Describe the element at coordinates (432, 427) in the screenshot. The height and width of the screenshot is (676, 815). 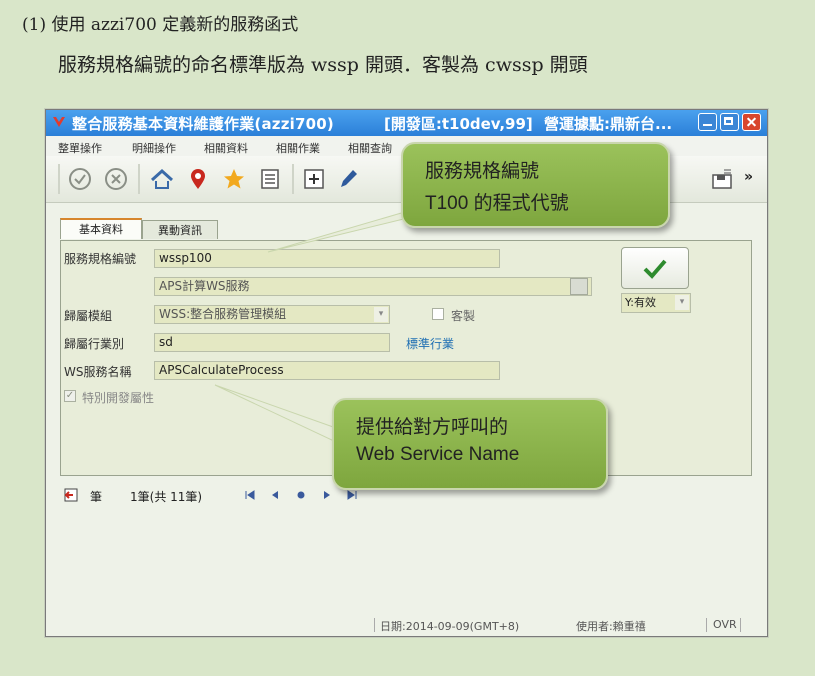
I see `callout-ws-name-line1: 提供給對方呼叫的` at that location.